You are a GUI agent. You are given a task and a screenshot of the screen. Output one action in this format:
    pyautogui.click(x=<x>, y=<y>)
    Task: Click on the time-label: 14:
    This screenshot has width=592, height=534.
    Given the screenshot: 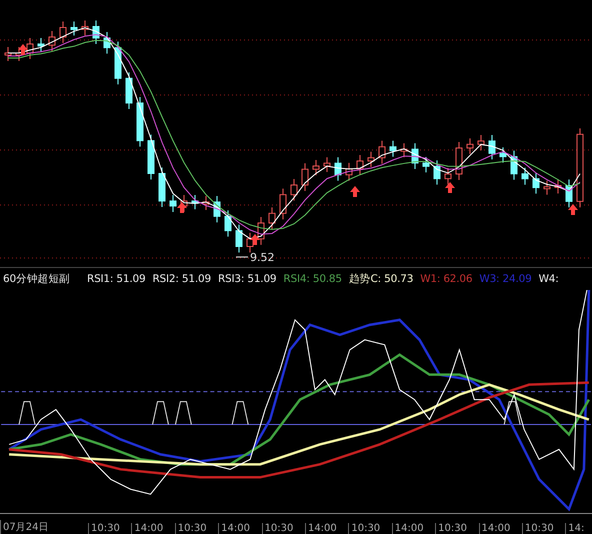 What is the action you would take?
    pyautogui.click(x=578, y=528)
    